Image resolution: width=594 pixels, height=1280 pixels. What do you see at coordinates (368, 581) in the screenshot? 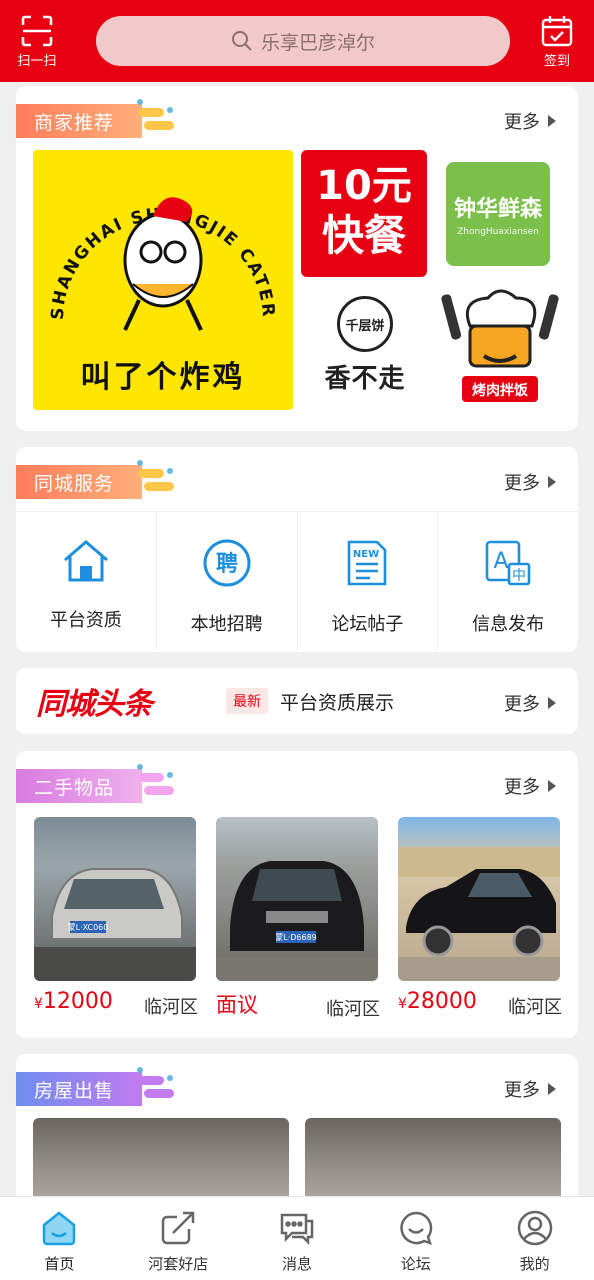
I see `service-item-forum: NEW 论坛帖子` at bounding box center [368, 581].